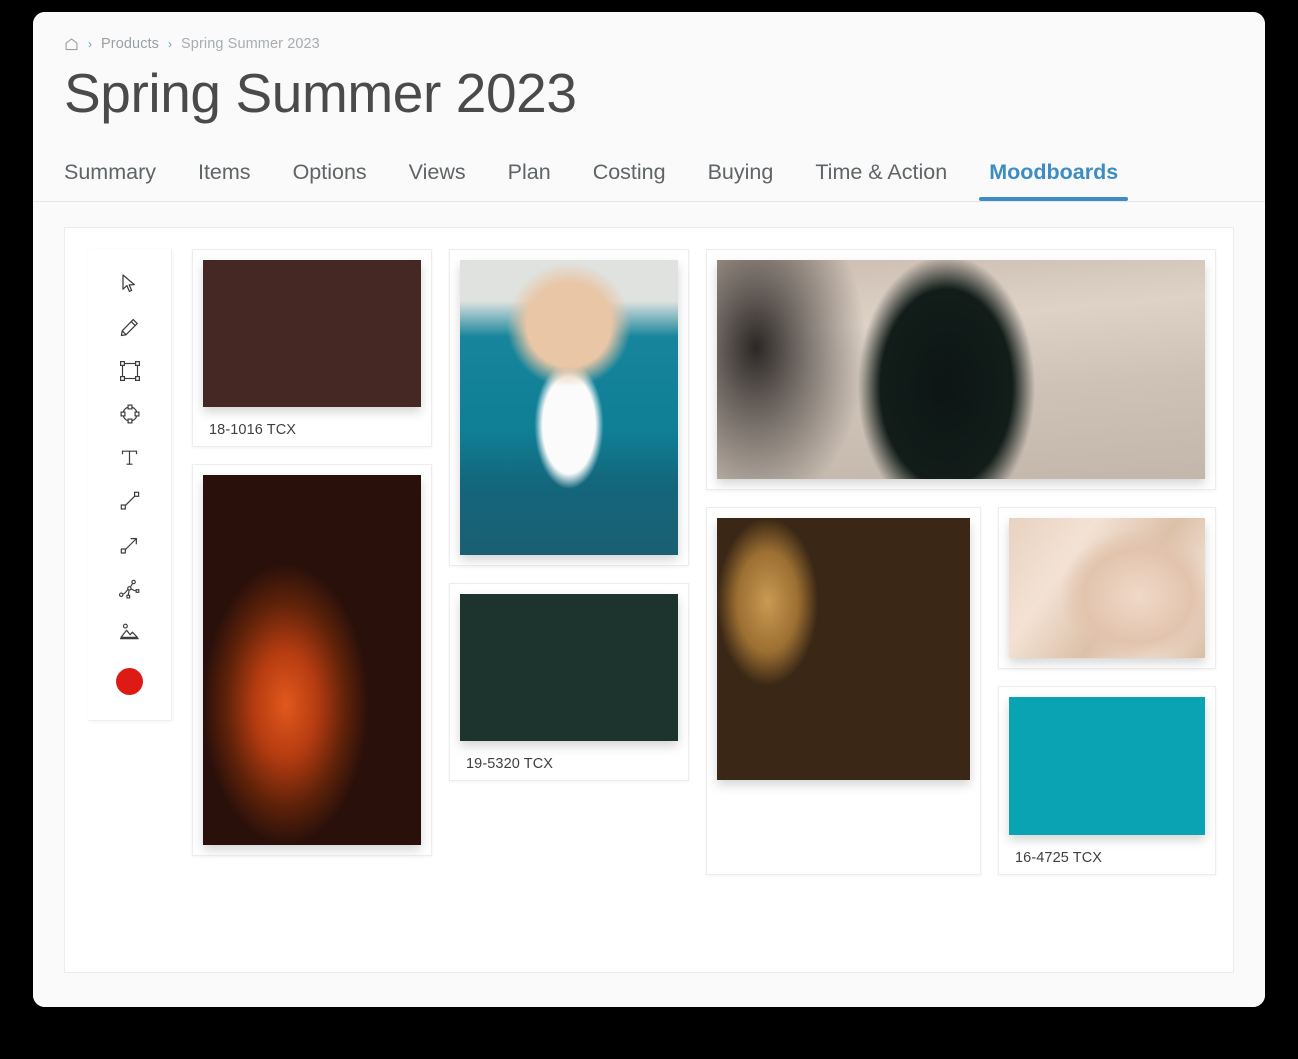  What do you see at coordinates (330, 180) in the screenshot?
I see `tab-options: Options` at bounding box center [330, 180].